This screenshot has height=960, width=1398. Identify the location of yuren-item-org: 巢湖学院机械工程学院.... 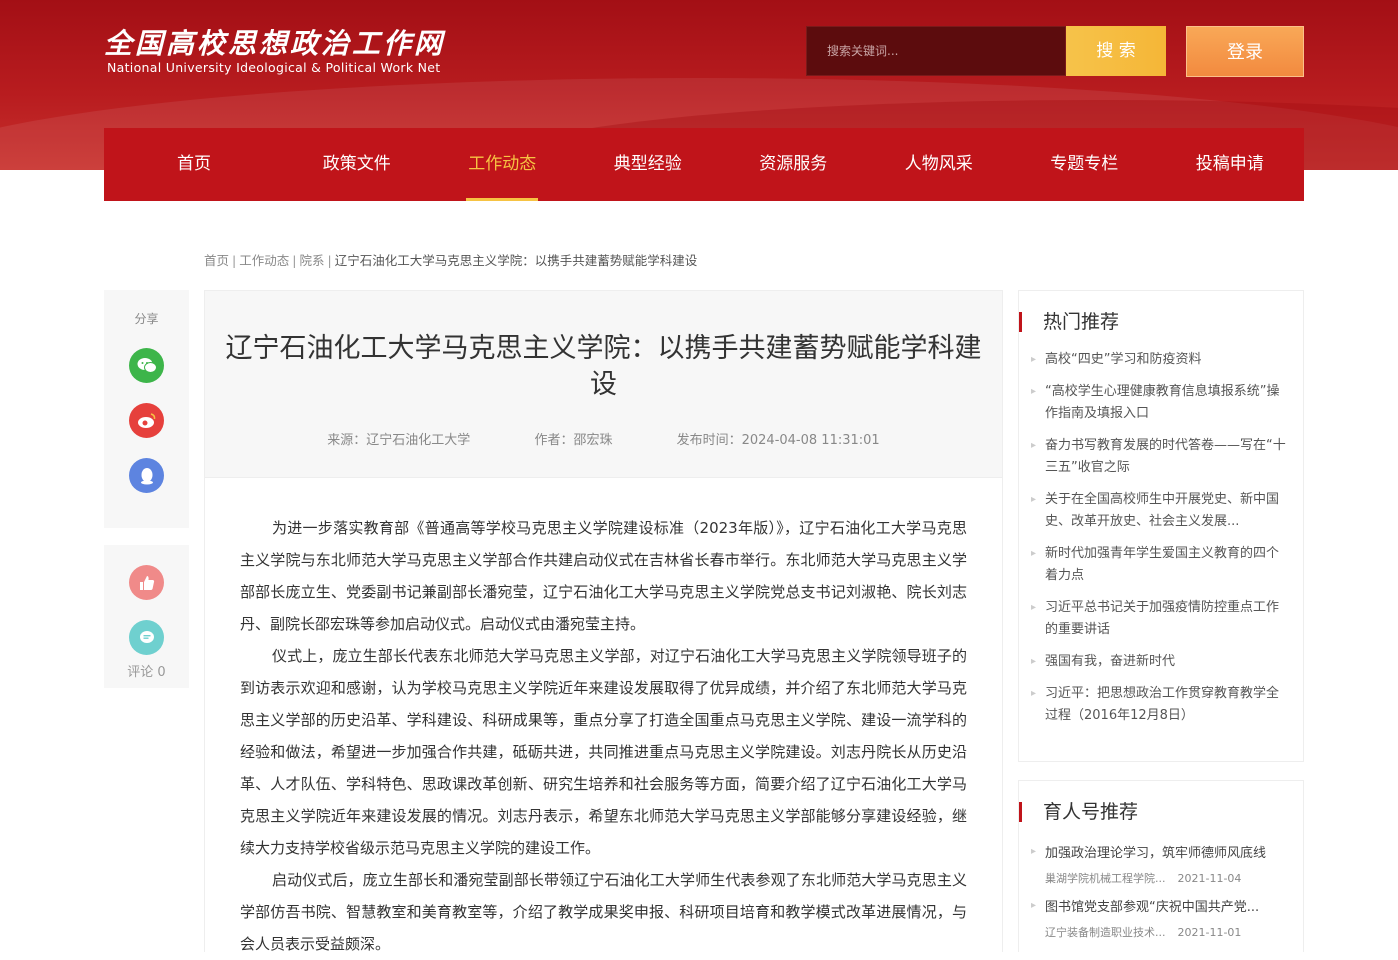
(1105, 878).